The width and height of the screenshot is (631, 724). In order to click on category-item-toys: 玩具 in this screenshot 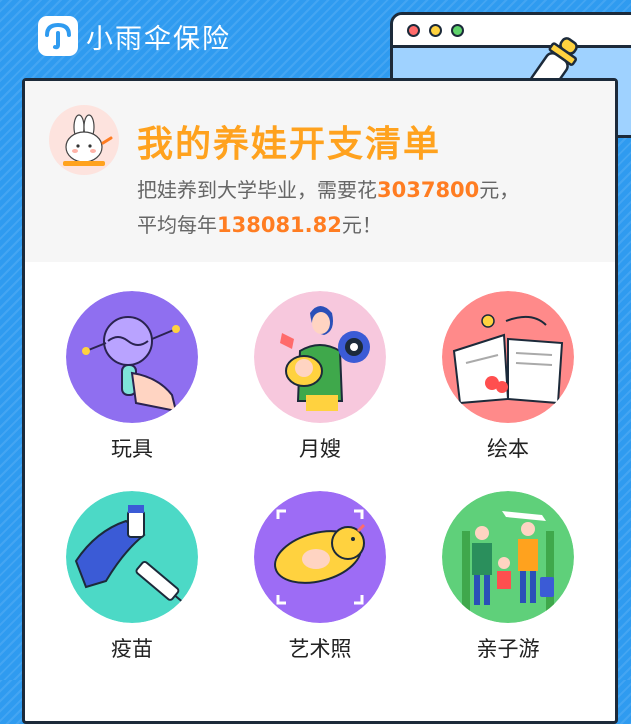, I will do `click(132, 377)`.